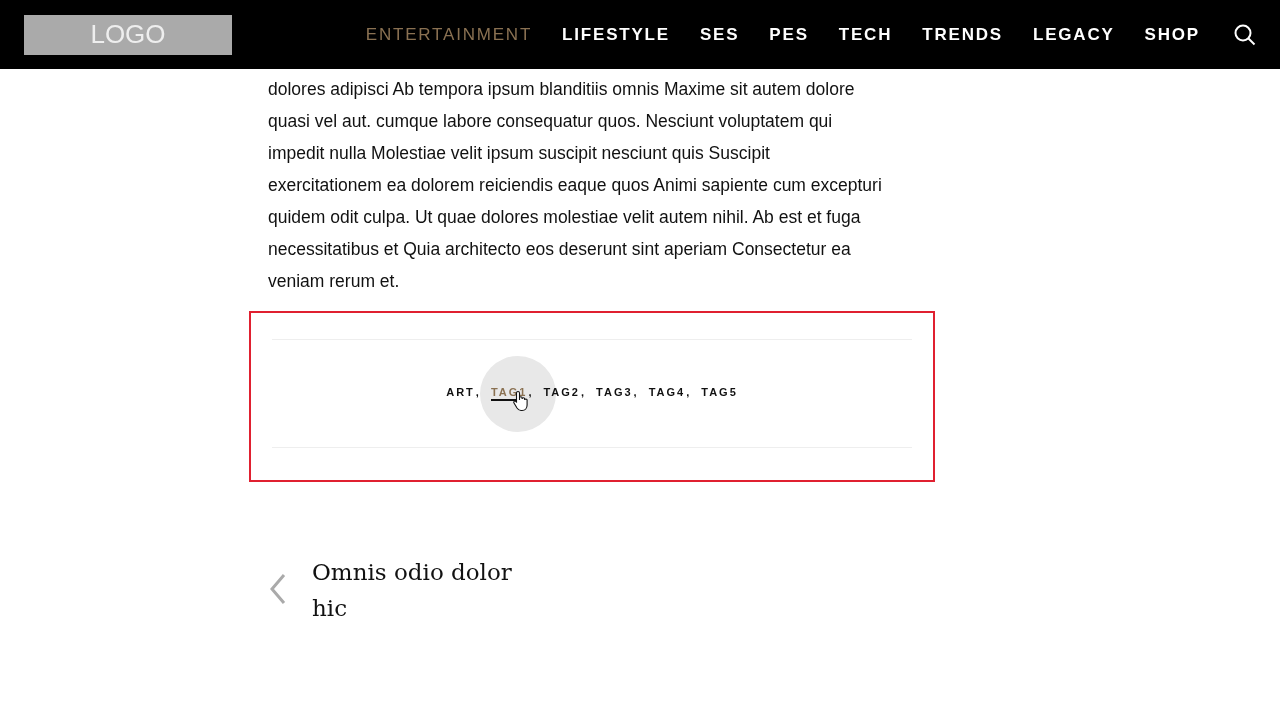  I want to click on article-paragraph: dolores adipisci Ab tempora ipsum blanditiis omnis Maxime sit autem dolore quasi vel aut. cumque labore consequatur quos. Nesciunt voluptatem qui impedit nulla Molestiae velit ipsum suscipit nesciunt quis Suscipit exercitationem ea dolorem reiciendis eaque quos Animi sapiente cum excepturi quidem odit culpa. Ut quae dolores molestiae velit autem nihil. Ab est et fuga necessitatibus et Quia architecto eos deserunt sint aperiam Consectetur ea veniam rerum et., so click(575, 185).